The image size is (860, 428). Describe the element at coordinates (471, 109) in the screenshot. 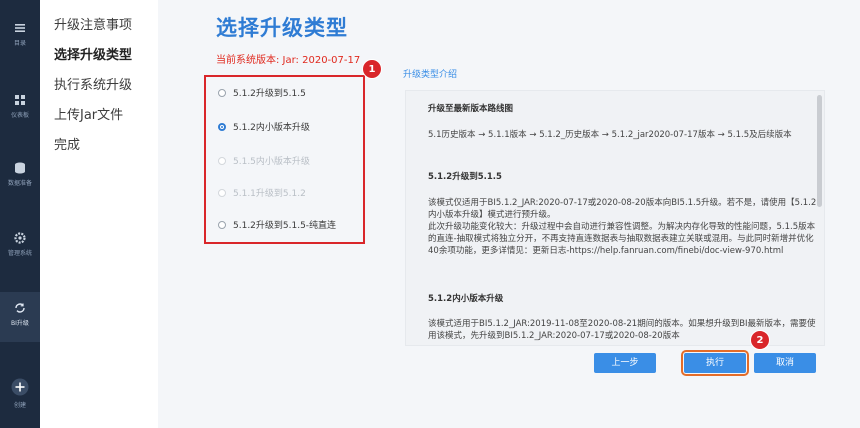

I see `intro-heading: 升级至最新版本路线图` at that location.